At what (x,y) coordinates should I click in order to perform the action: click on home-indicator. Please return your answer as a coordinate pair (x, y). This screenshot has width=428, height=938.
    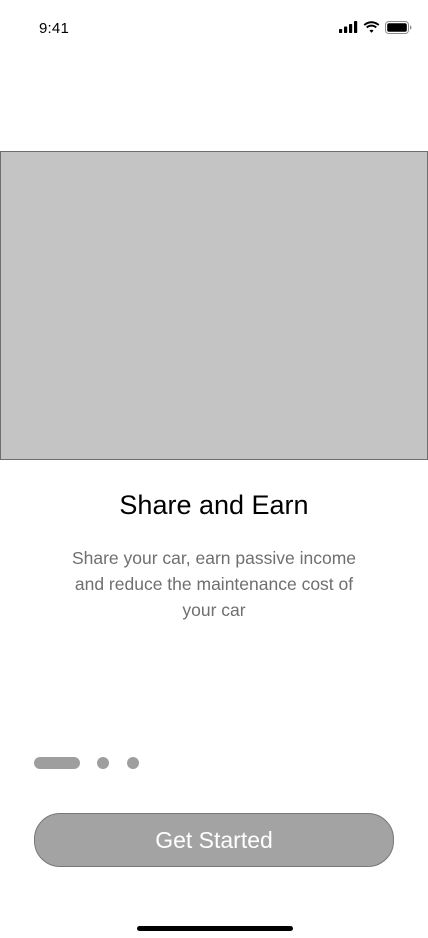
    Looking at the image, I should click on (215, 928).